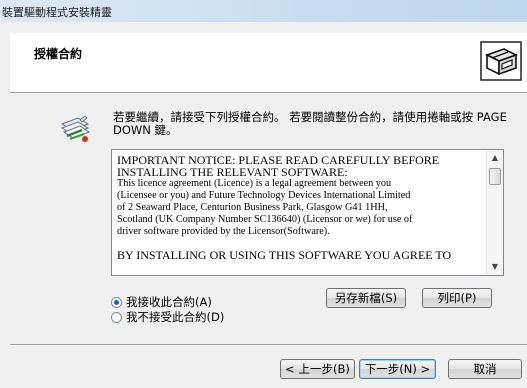 This screenshot has height=388, width=527. Describe the element at coordinates (485, 369) in the screenshot. I see `cancel-button: 取消` at that location.